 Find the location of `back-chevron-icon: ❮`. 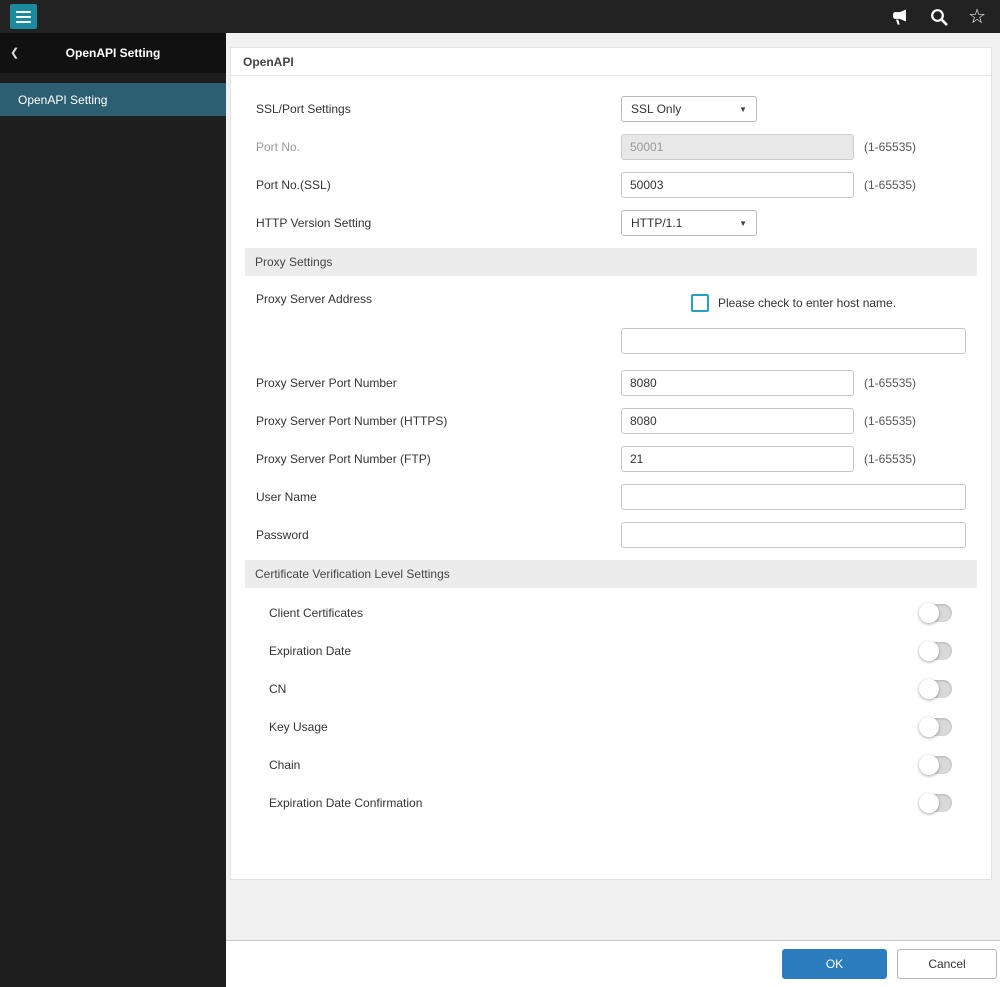

back-chevron-icon: ❮ is located at coordinates (15, 52).